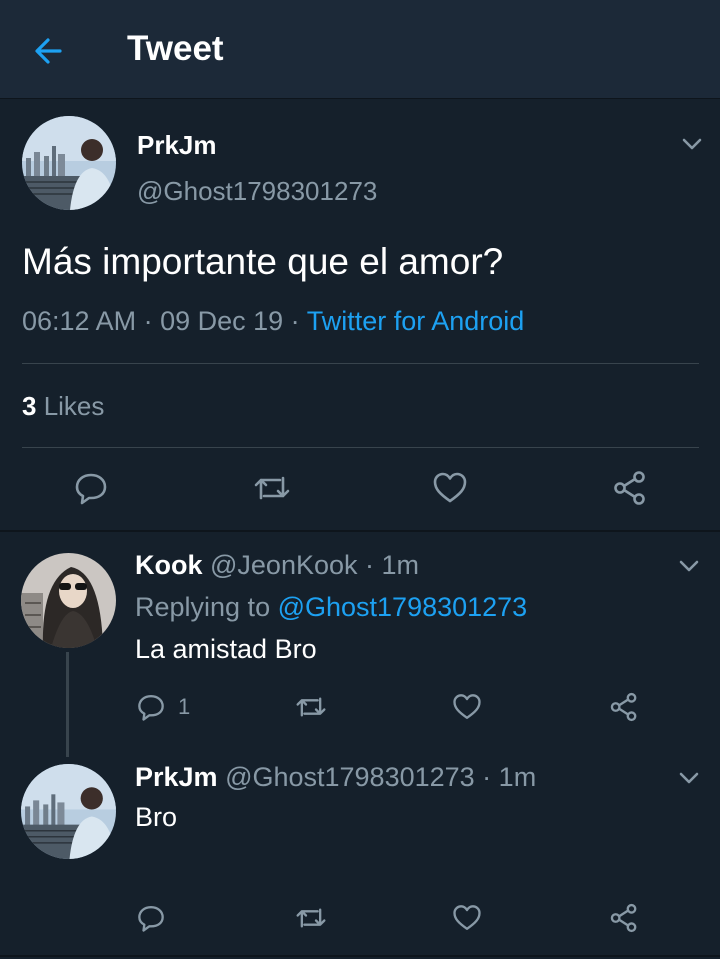  Describe the element at coordinates (403, 607) in the screenshot. I see `replying-to-handle-link: @Ghost1798301273` at that location.